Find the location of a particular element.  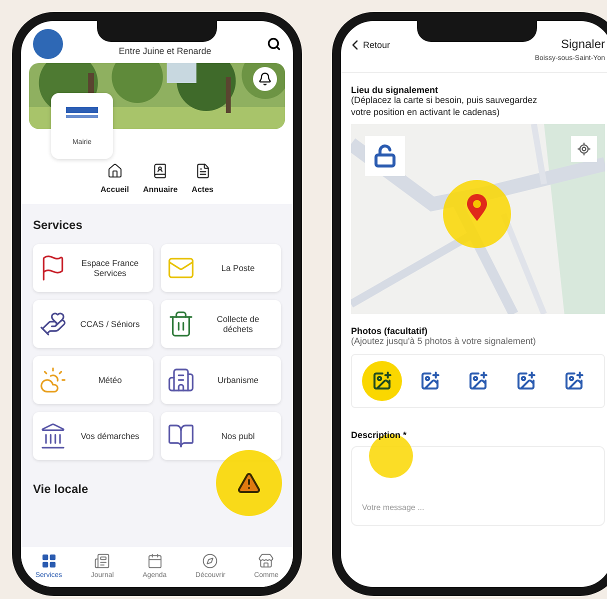

cloud-sun-icon is located at coordinates (53, 380).